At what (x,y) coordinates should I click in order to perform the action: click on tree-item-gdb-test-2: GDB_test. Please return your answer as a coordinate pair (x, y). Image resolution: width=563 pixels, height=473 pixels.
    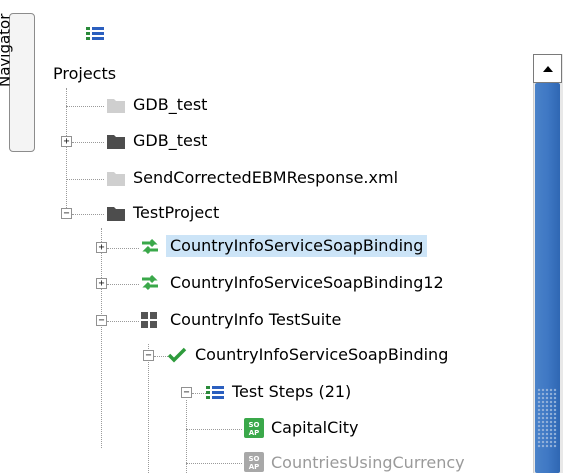
    Looking at the image, I should click on (170, 140).